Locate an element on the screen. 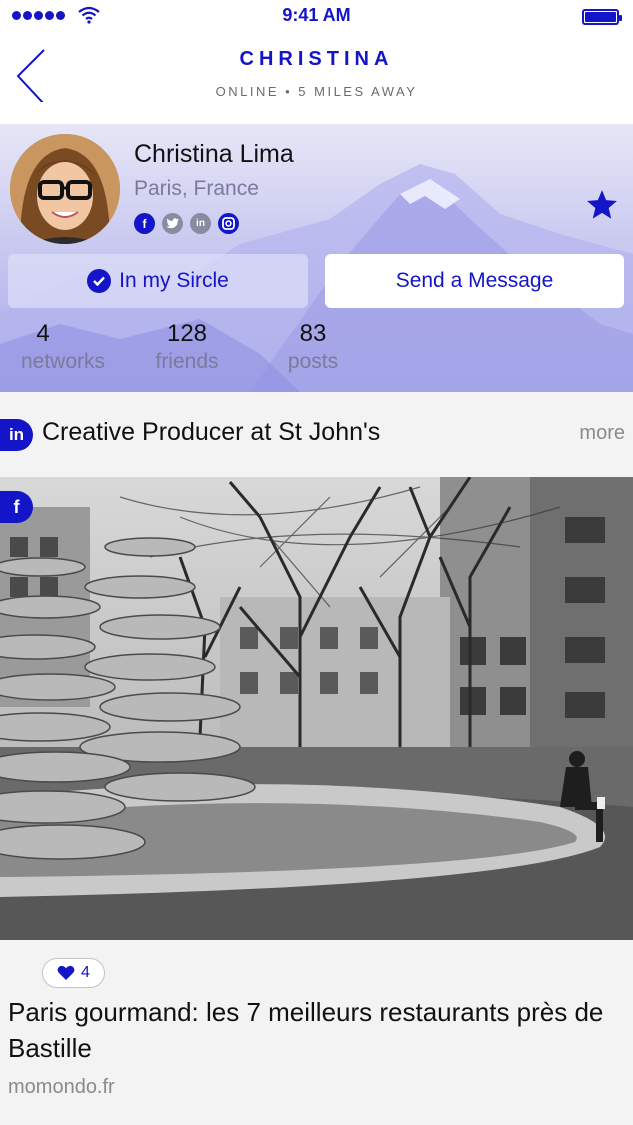 This screenshot has height=1125, width=633. post-source: momondo.fr is located at coordinates (61, 1087).